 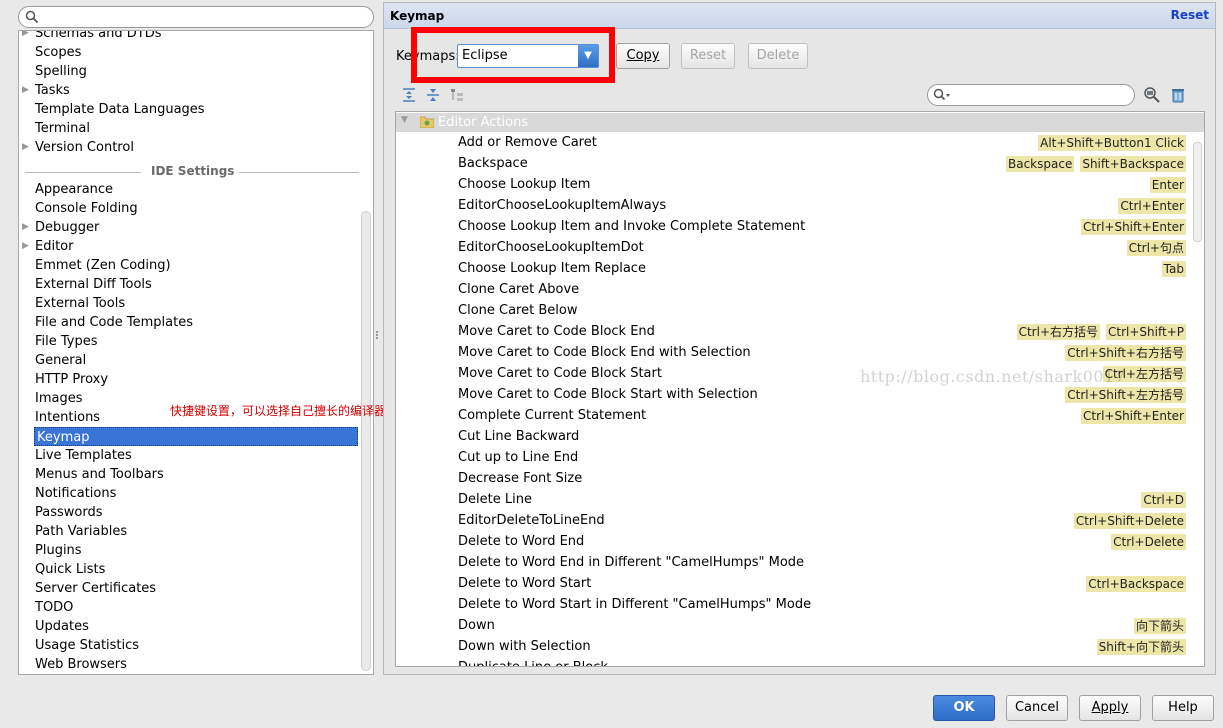 What do you see at coordinates (404, 120) in the screenshot?
I see `chevron-down-icon: ▼` at bounding box center [404, 120].